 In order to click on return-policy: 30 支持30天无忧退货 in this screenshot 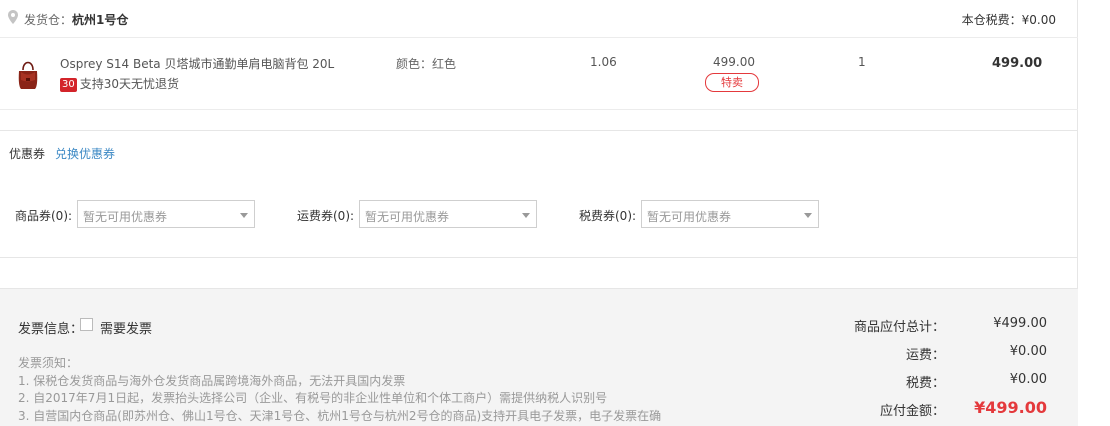, I will do `click(119, 83)`.